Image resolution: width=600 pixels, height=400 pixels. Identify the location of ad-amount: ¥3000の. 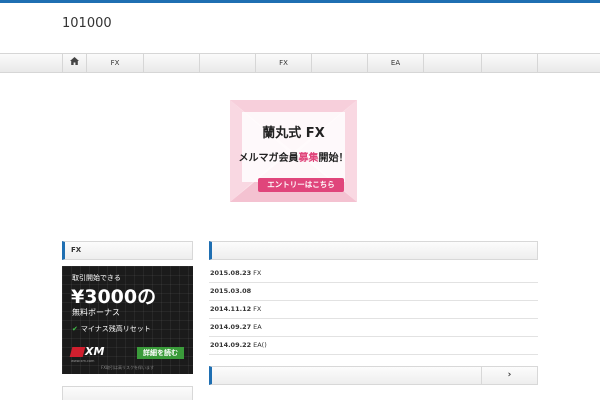
(114, 297).